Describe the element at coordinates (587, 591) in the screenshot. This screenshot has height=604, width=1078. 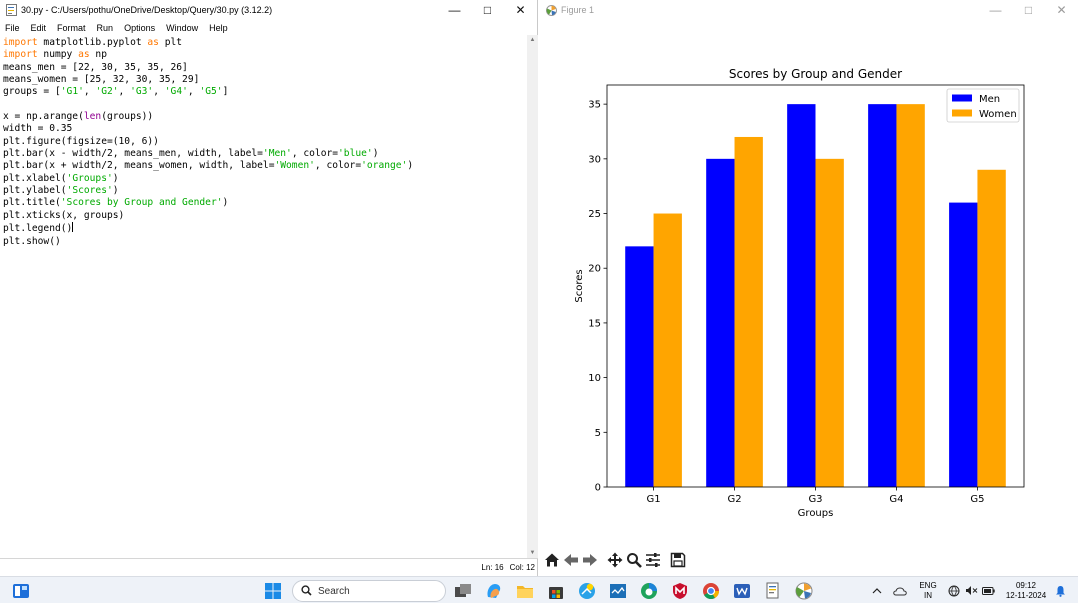
I see `browser-app-icon` at that location.